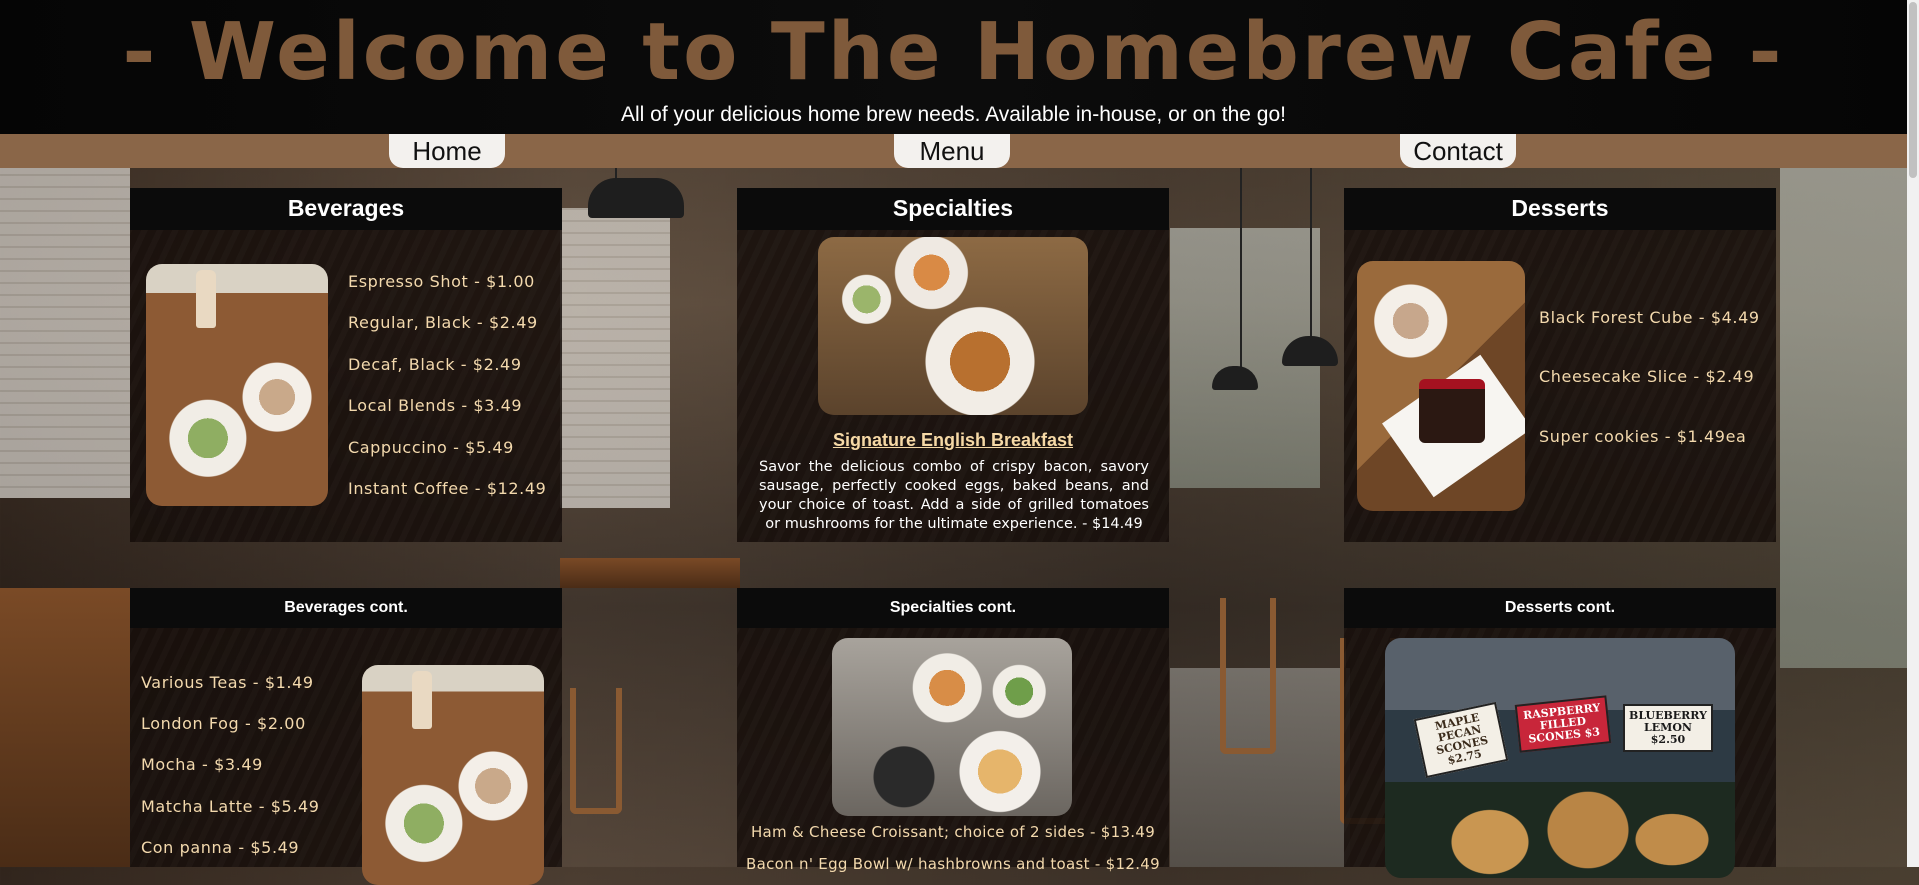 Image resolution: width=1919 pixels, height=885 pixels. I want to click on specialties-cont-heading: Specialties cont., so click(953, 608).